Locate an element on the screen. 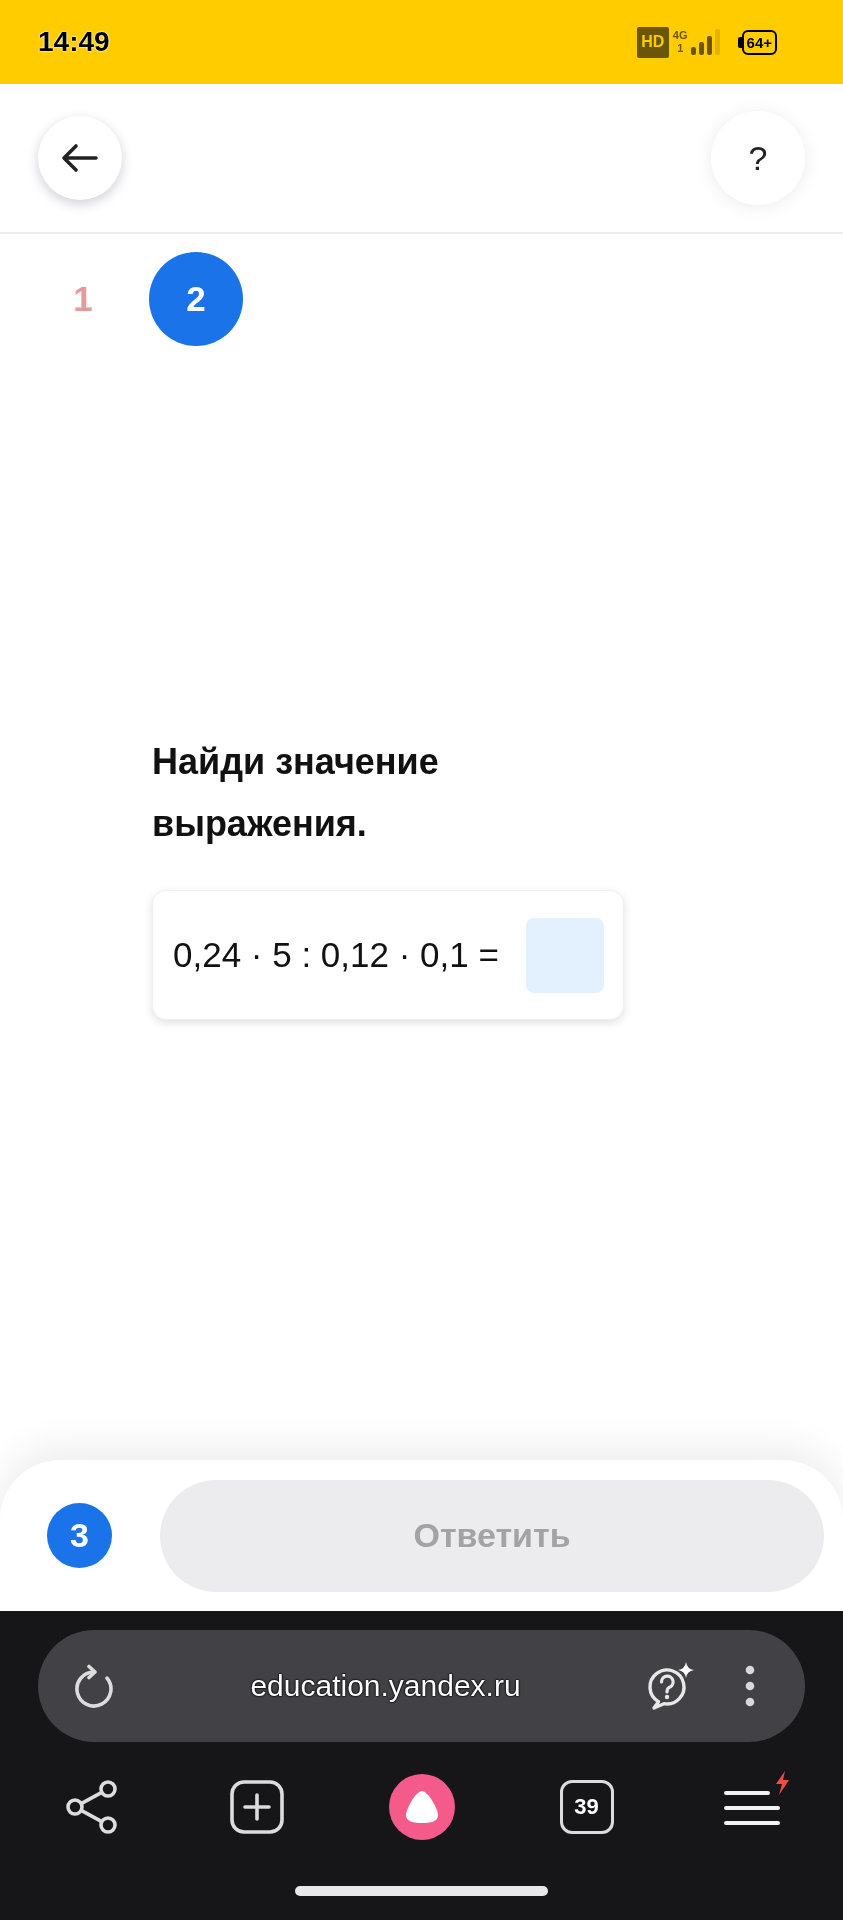  back-button is located at coordinates (80, 158).